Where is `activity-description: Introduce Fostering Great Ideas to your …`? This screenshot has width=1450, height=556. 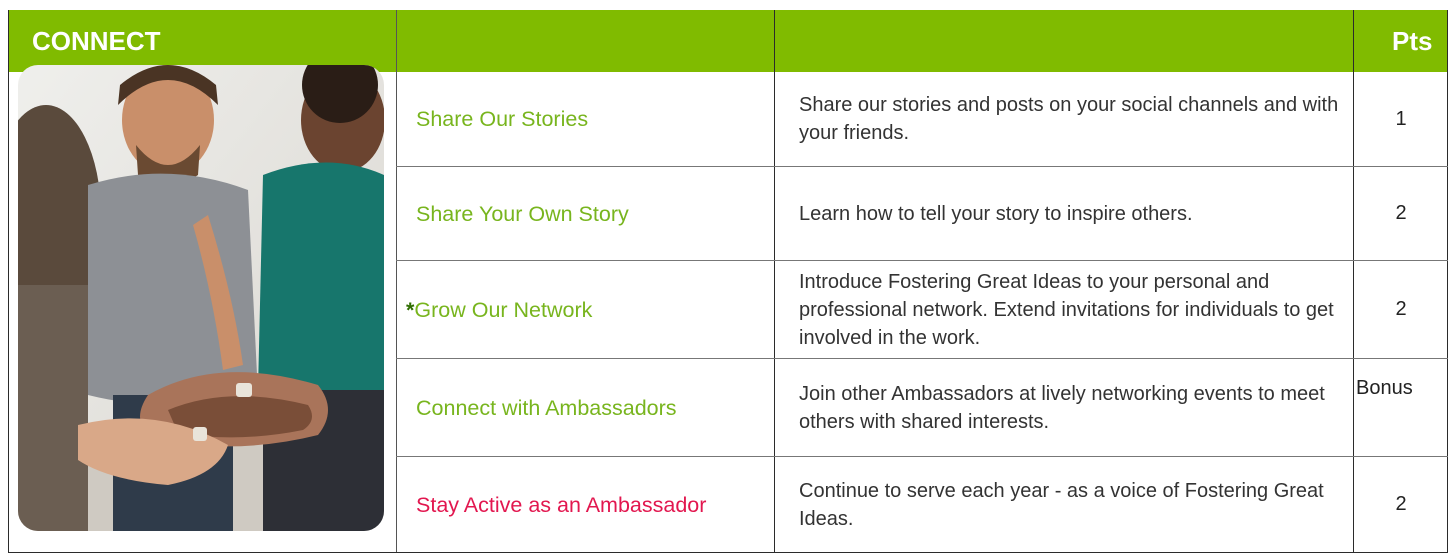
activity-description: Introduce Fostering Great Ideas to your … is located at coordinates (1066, 309).